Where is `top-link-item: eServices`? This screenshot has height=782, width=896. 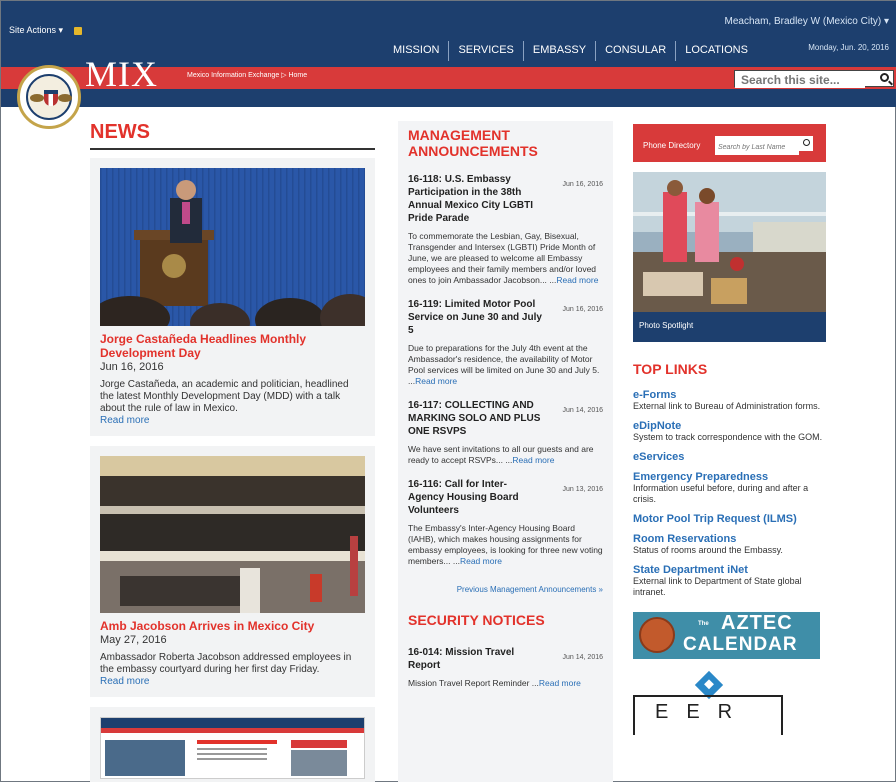
top-link-item: eServices is located at coordinates (729, 457).